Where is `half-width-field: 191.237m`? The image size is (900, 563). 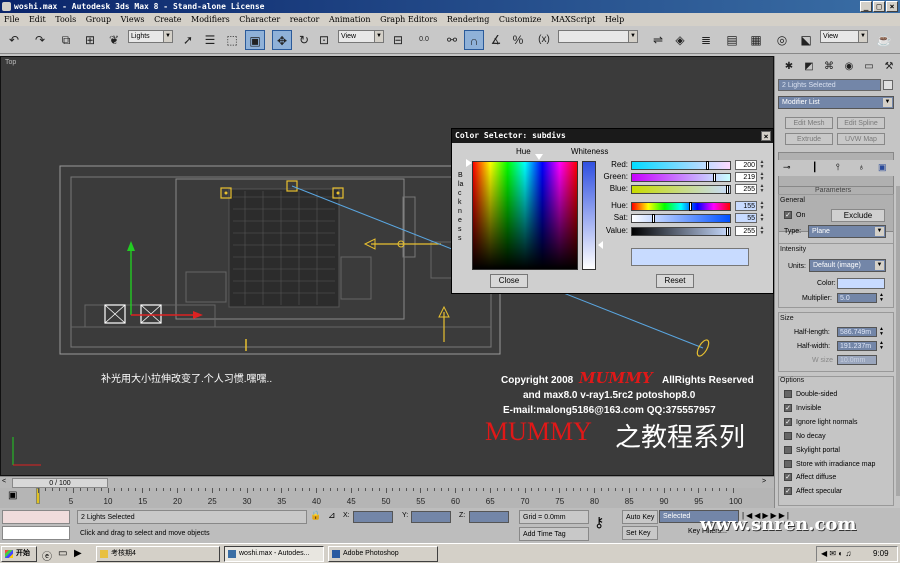 half-width-field: 191.237m is located at coordinates (857, 346).